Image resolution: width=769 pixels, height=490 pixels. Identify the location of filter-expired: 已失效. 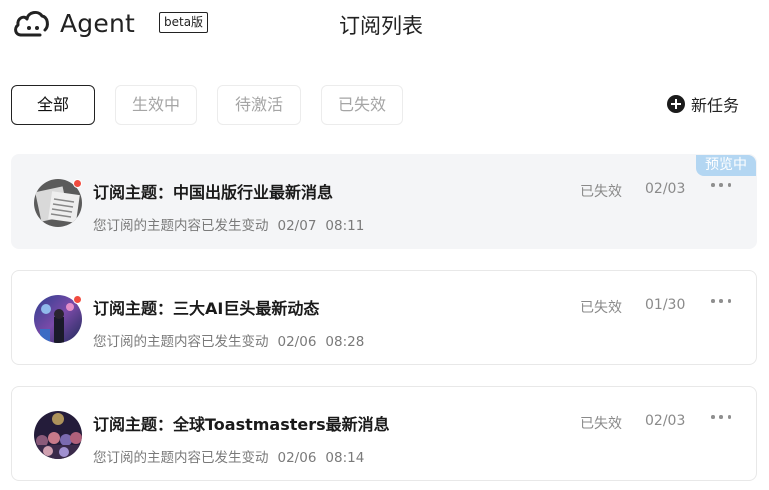
(362, 105).